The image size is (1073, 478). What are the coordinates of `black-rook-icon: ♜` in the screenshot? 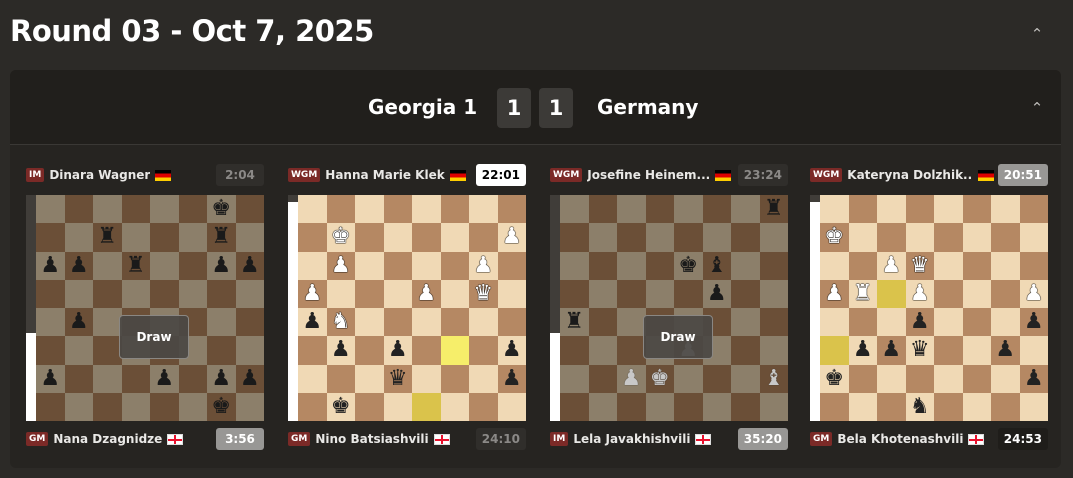 It's located at (221, 237).